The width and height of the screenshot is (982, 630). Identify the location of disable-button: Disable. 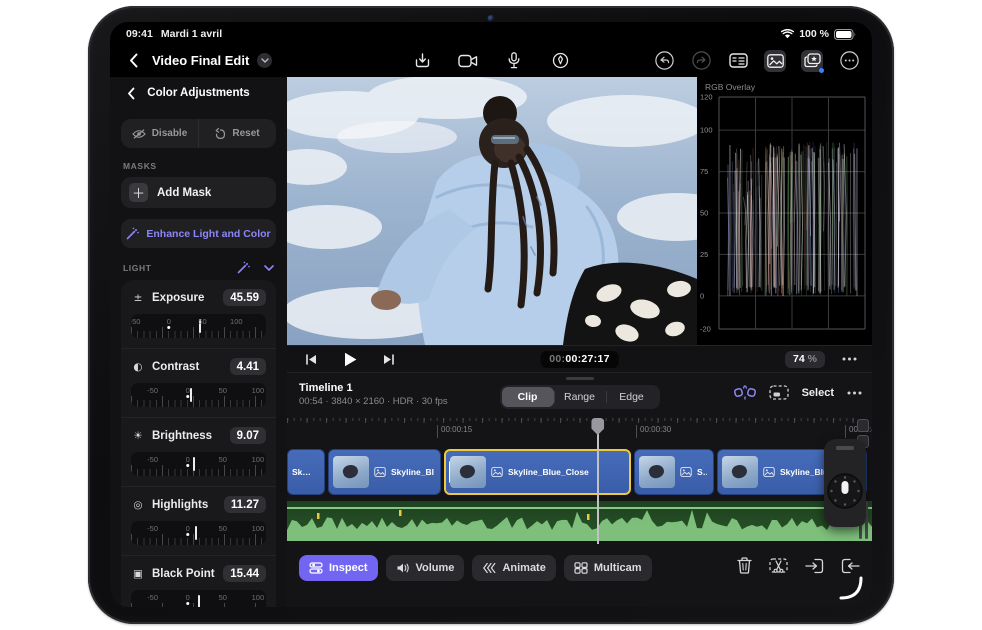
(159, 133).